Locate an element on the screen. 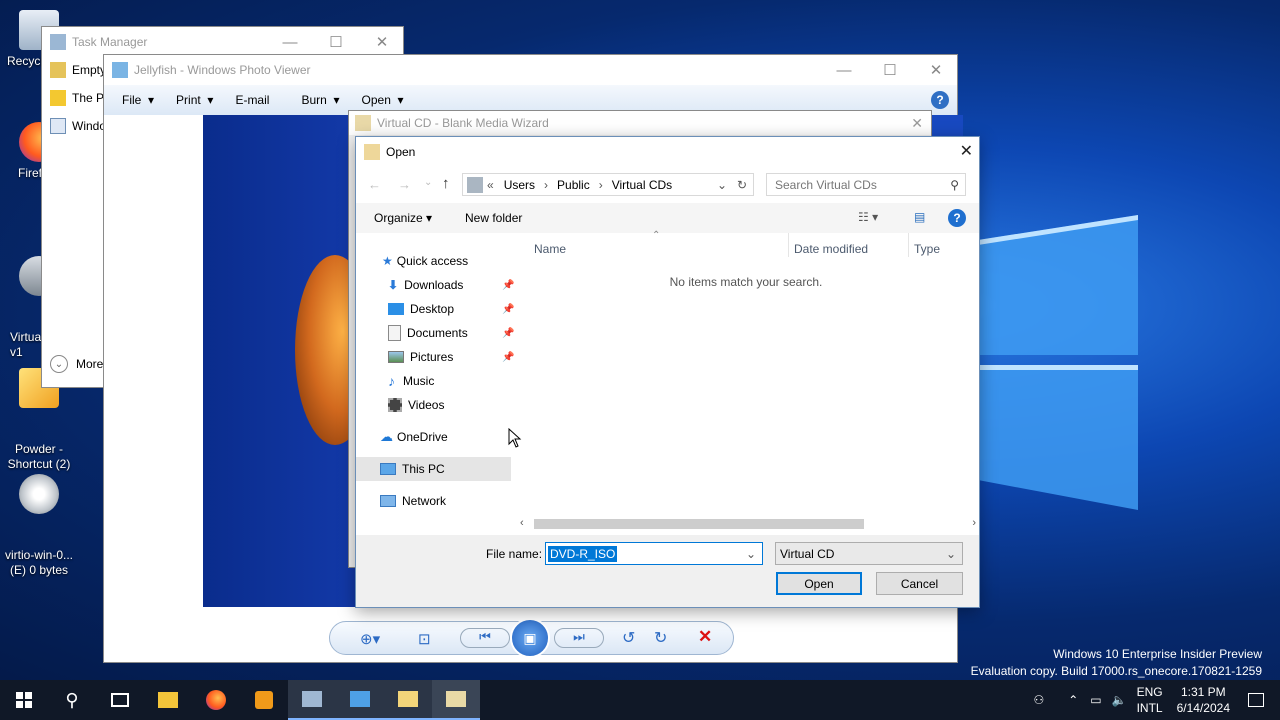 The width and height of the screenshot is (1280, 720). file-type-select: Virtual CD ⌄ is located at coordinates (869, 553).